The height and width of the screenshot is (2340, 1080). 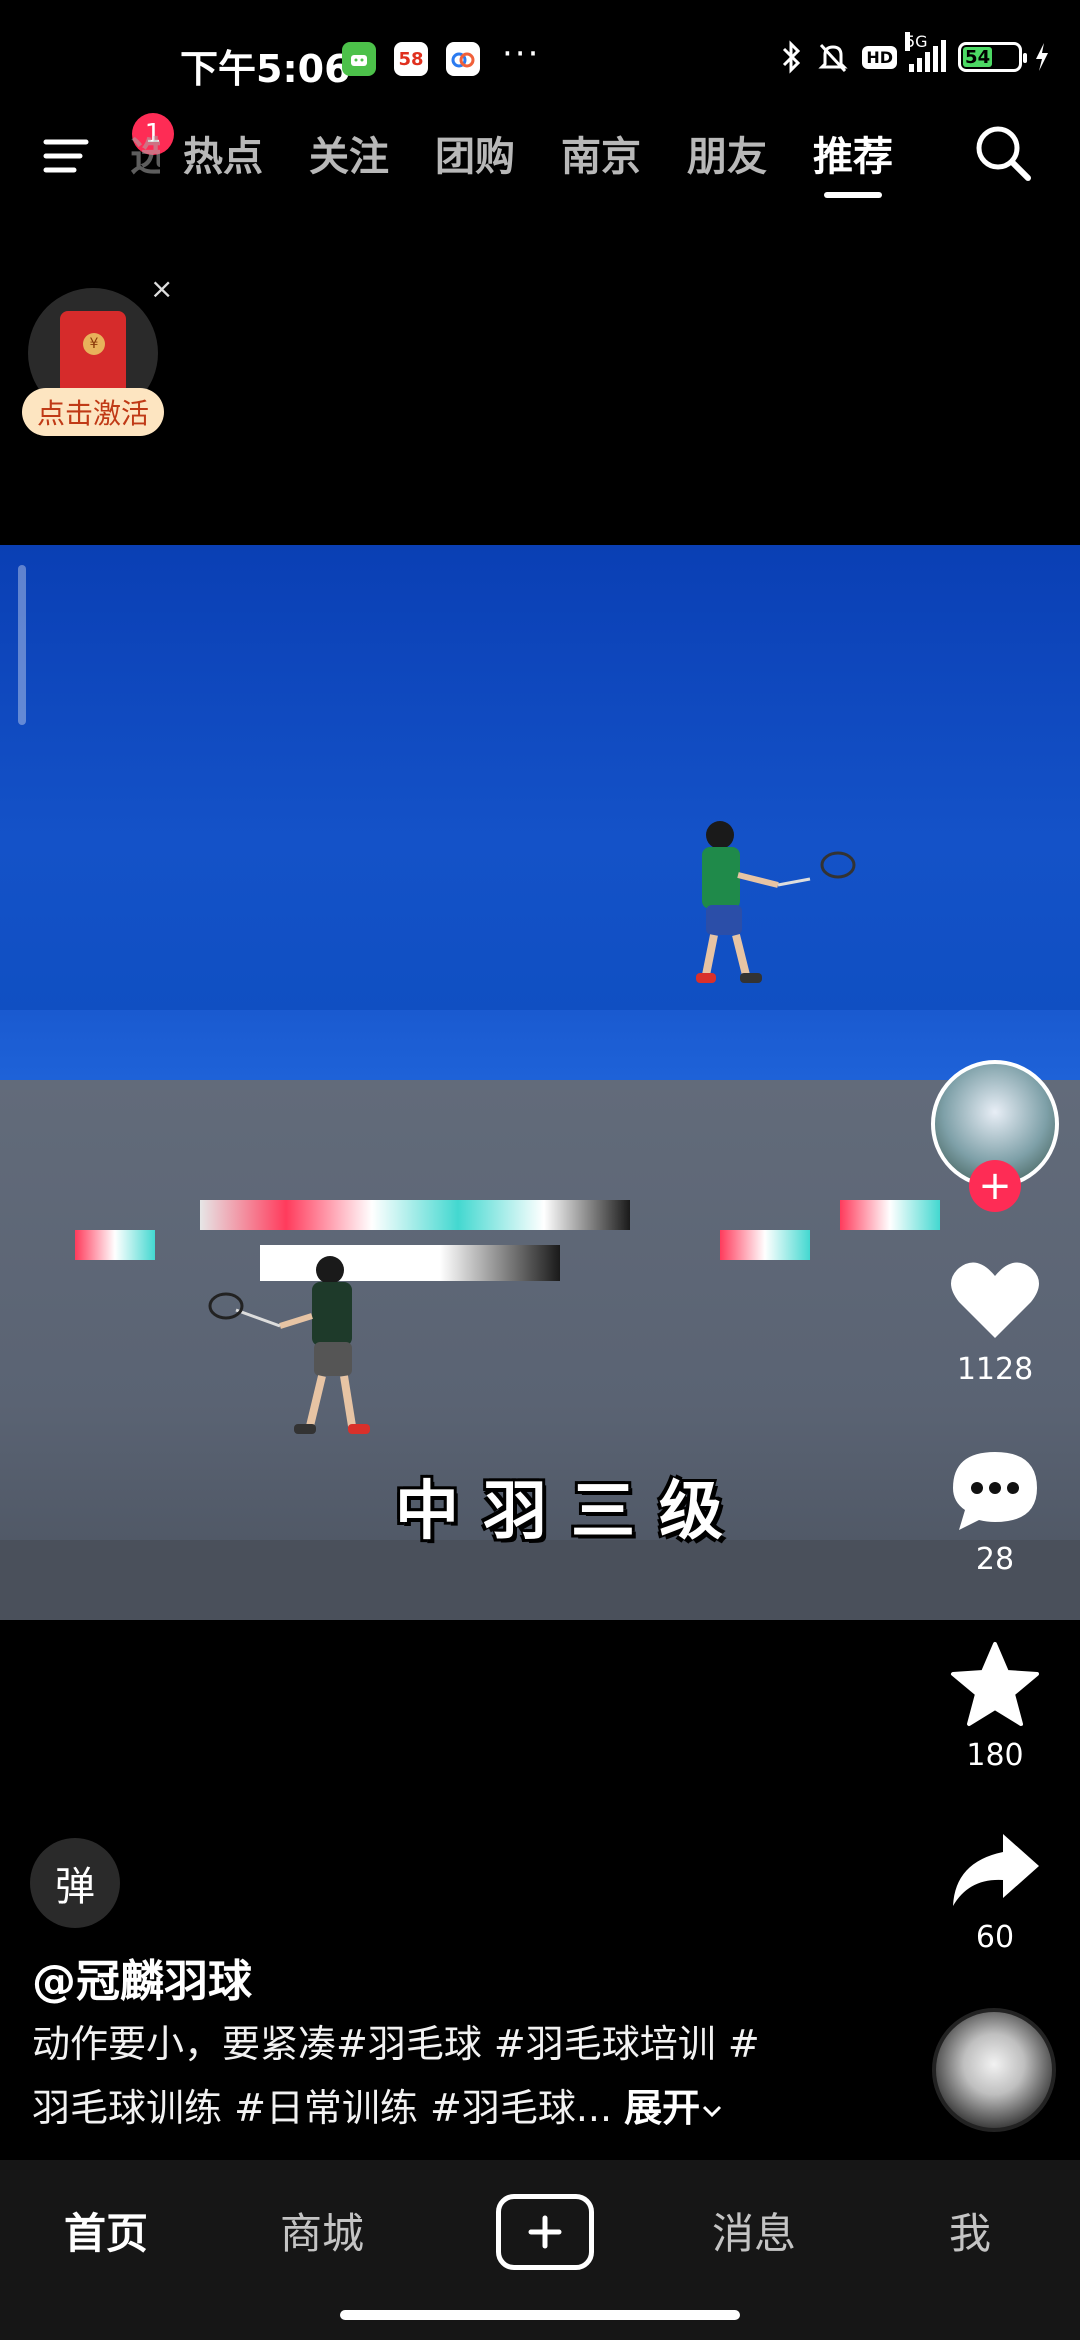 I want to click on search-icon, so click(x=1003, y=153).